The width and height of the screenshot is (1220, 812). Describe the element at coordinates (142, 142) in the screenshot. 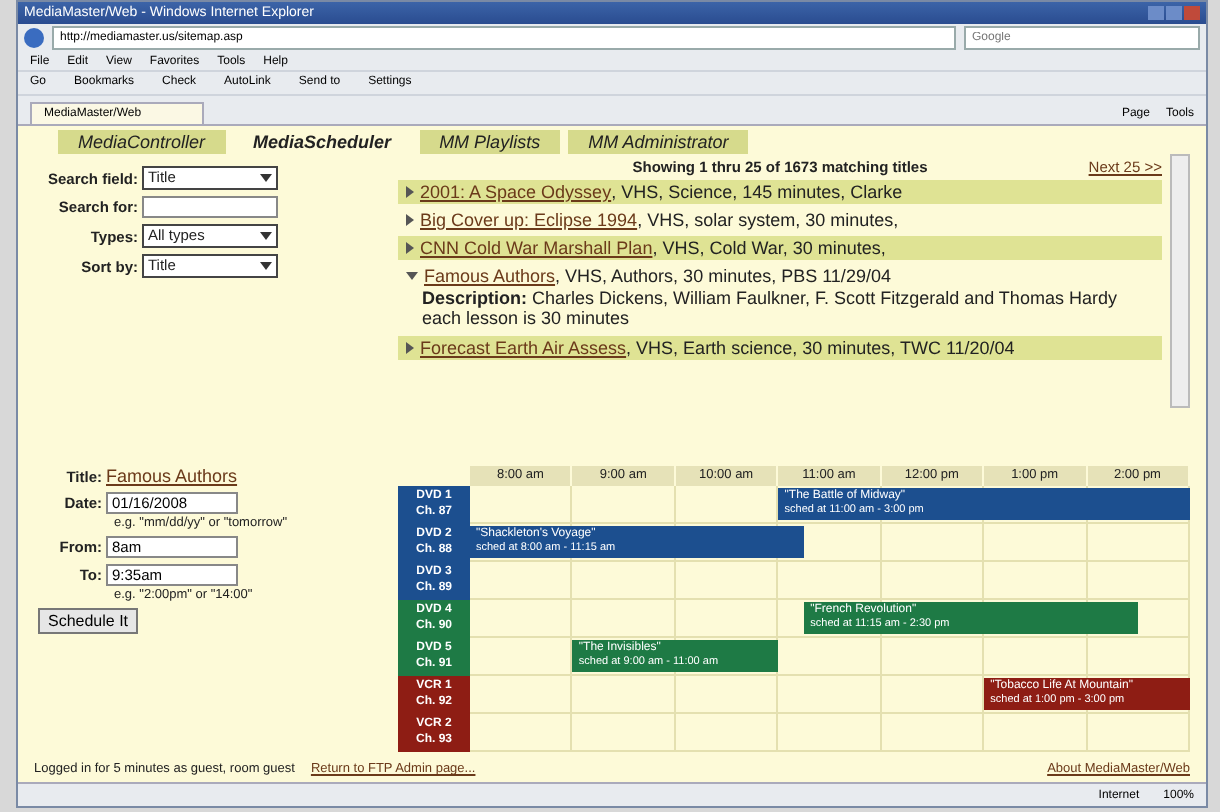

I see `app-tab: MediaController` at that location.